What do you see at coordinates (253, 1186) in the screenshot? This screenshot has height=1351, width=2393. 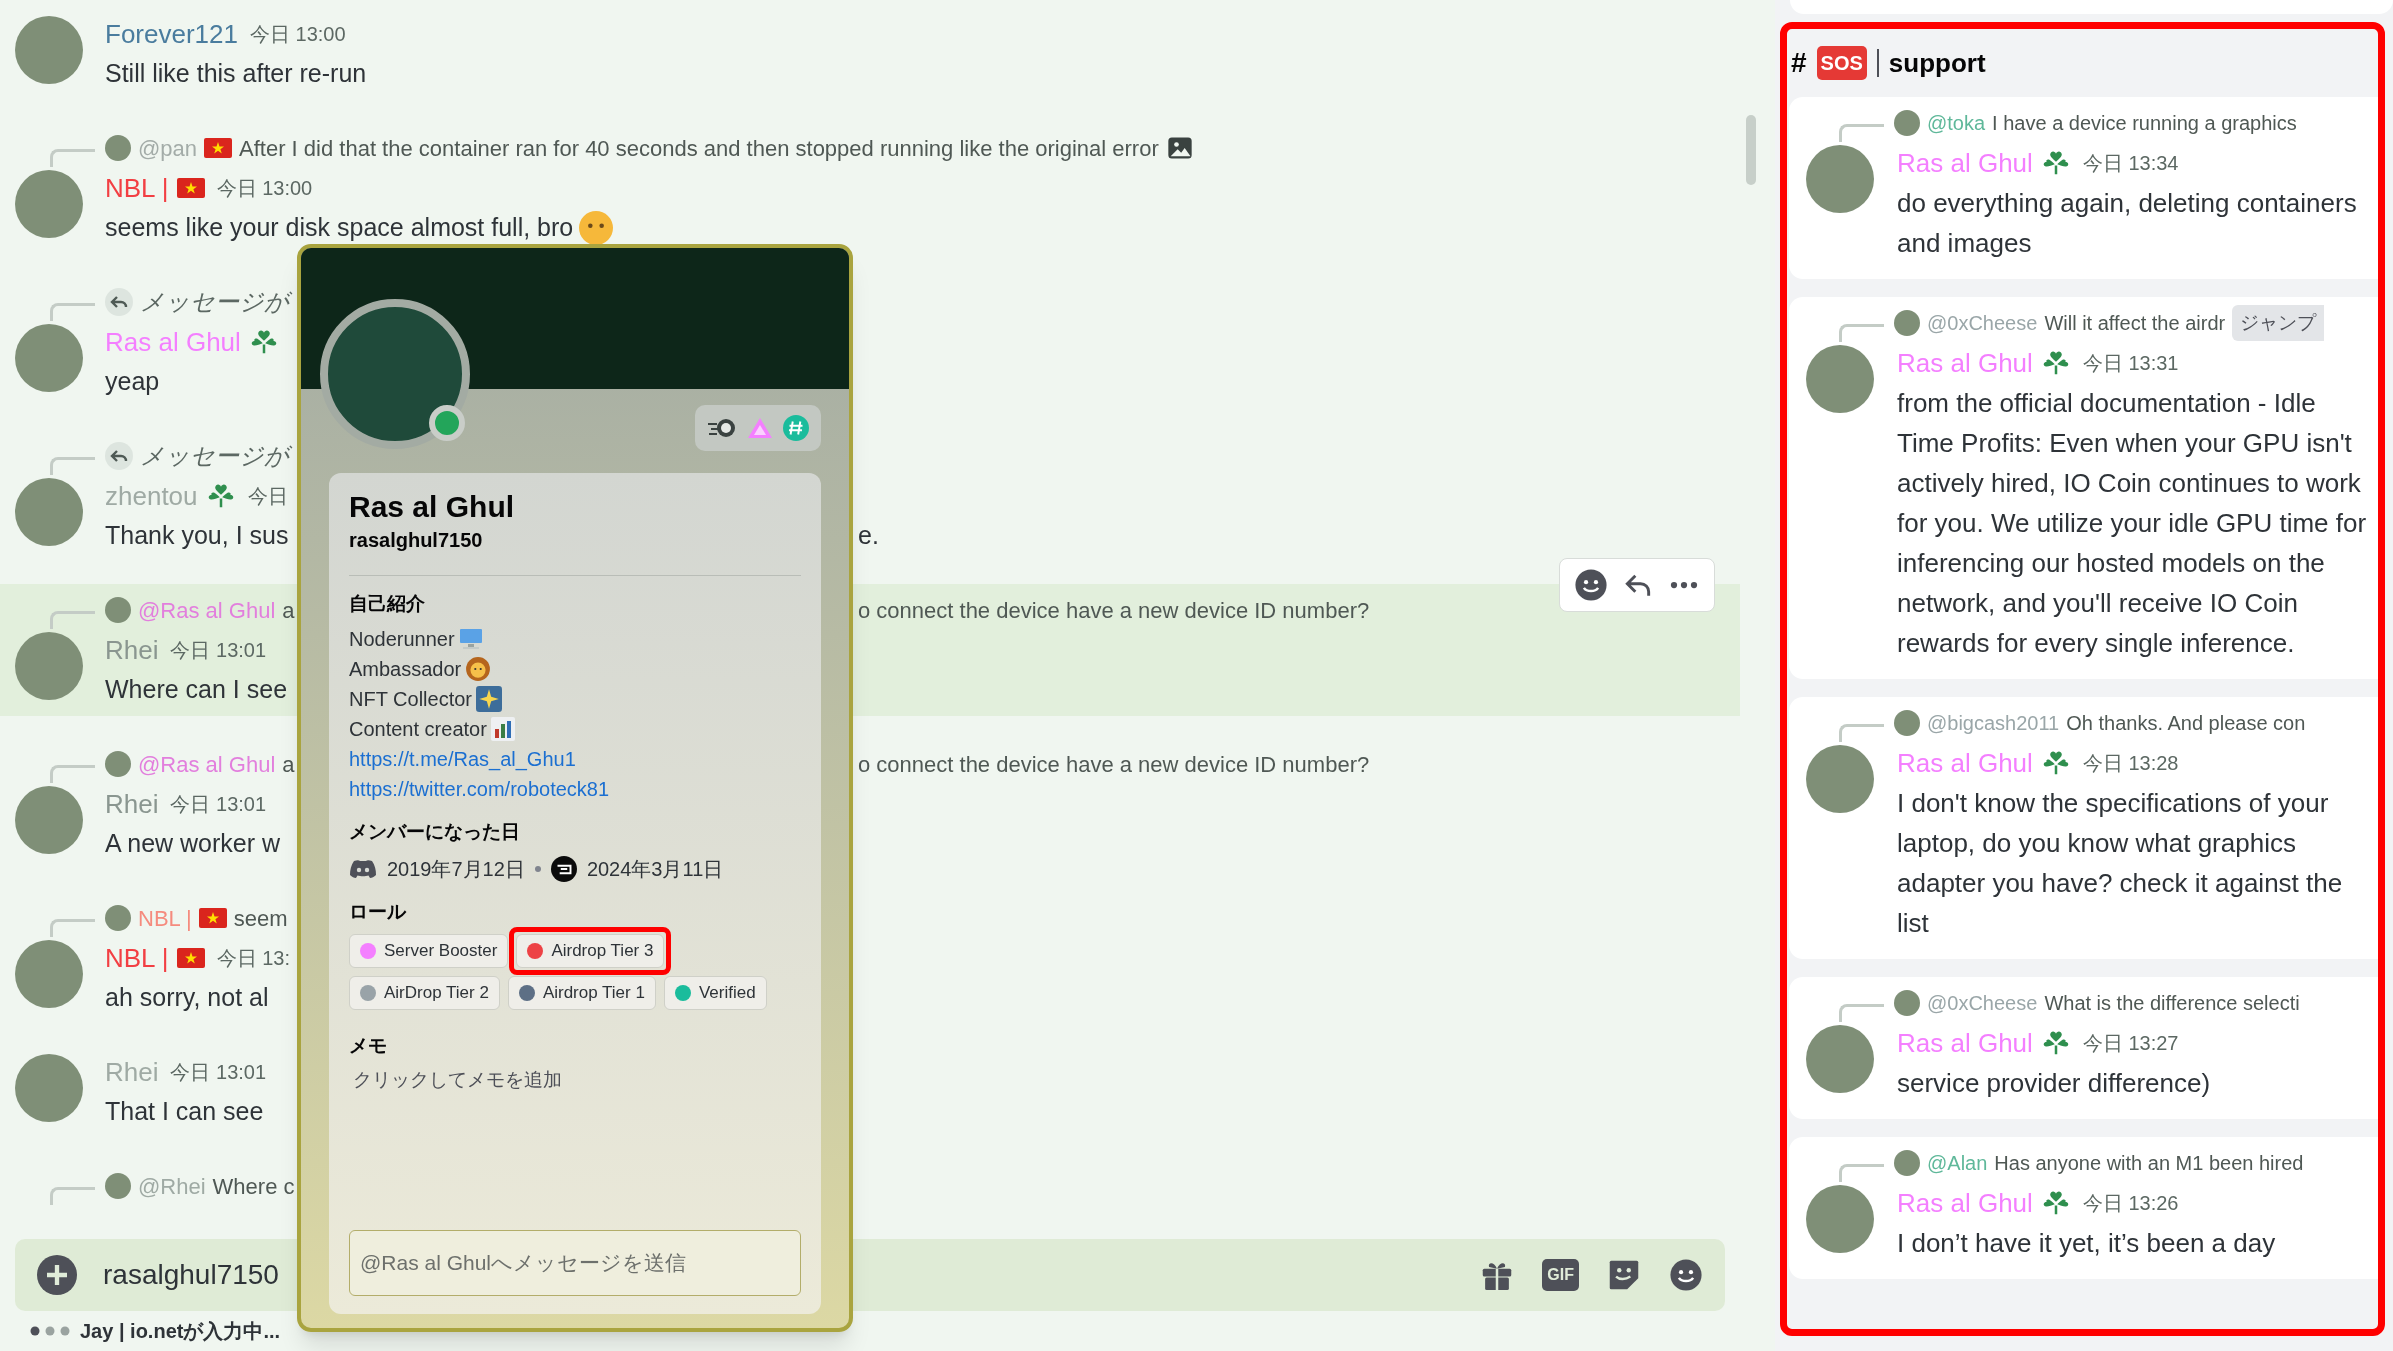 I see `reply-preview: Where c` at bounding box center [253, 1186].